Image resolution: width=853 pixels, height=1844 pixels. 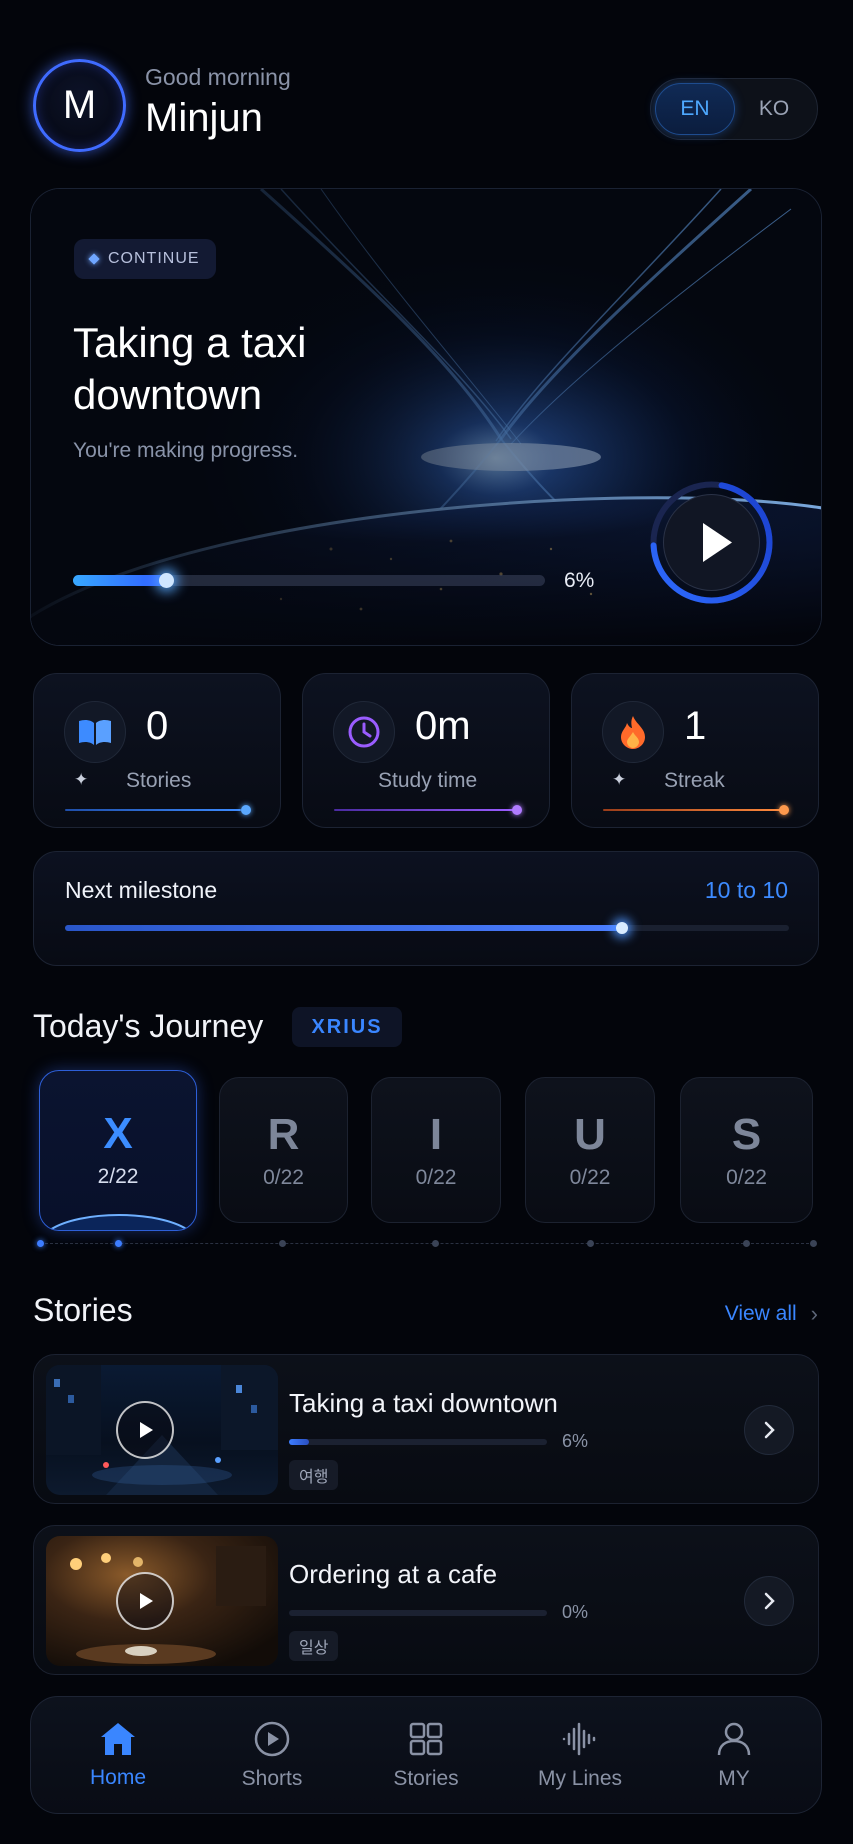 What do you see at coordinates (575, 1612) in the screenshot?
I see `story-progress-label: 0%` at bounding box center [575, 1612].